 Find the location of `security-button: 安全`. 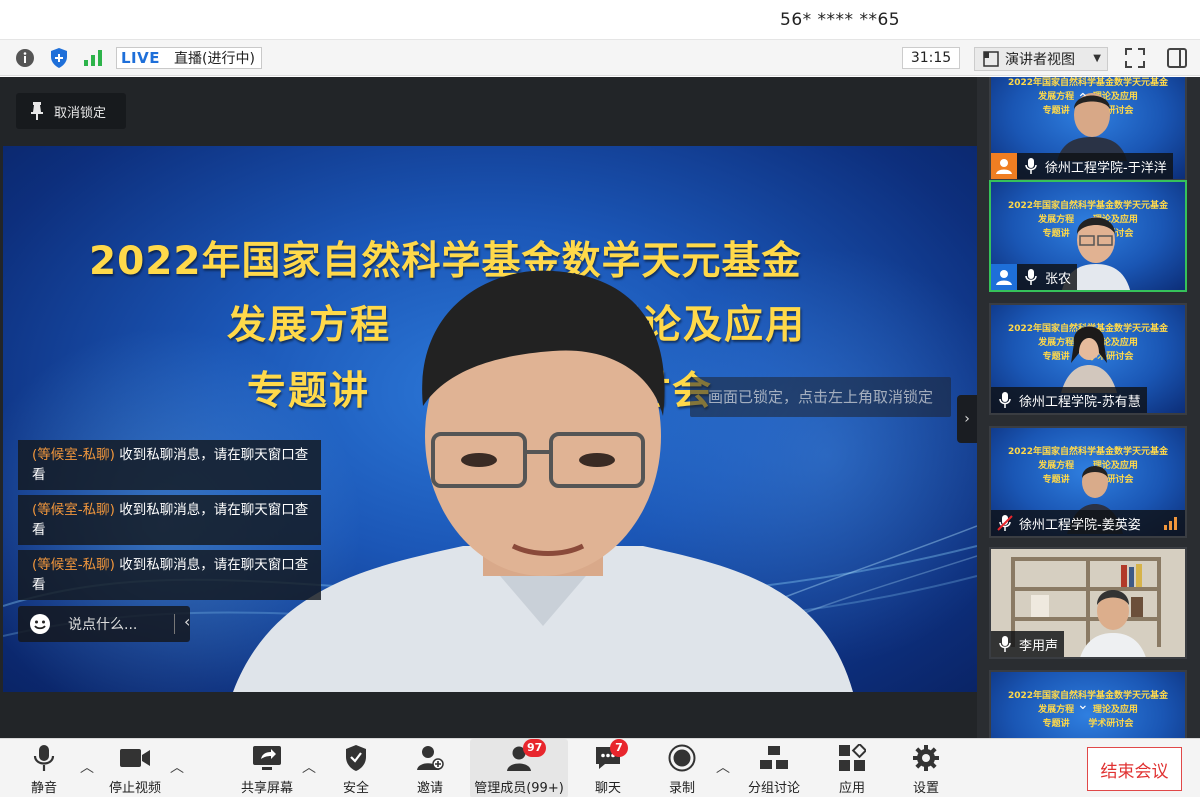

security-button: 安全 is located at coordinates (356, 768).